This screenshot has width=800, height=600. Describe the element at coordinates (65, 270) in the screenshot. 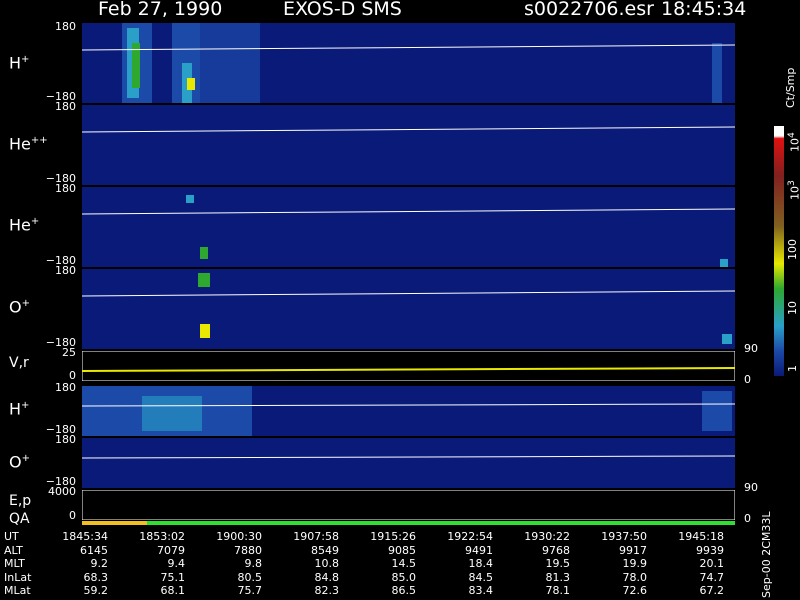

I see `panel-4-ymax: 180` at that location.